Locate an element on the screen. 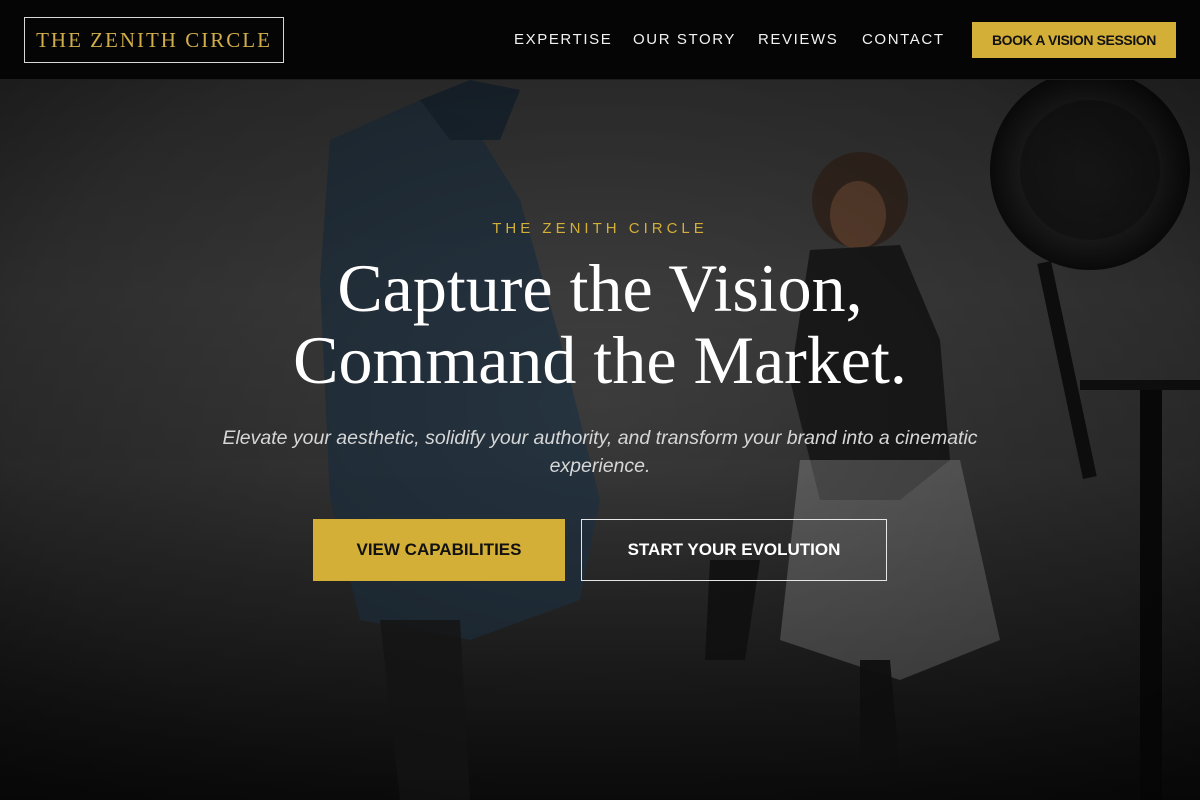  nav-link-reviews: REVIEWS is located at coordinates (798, 39).